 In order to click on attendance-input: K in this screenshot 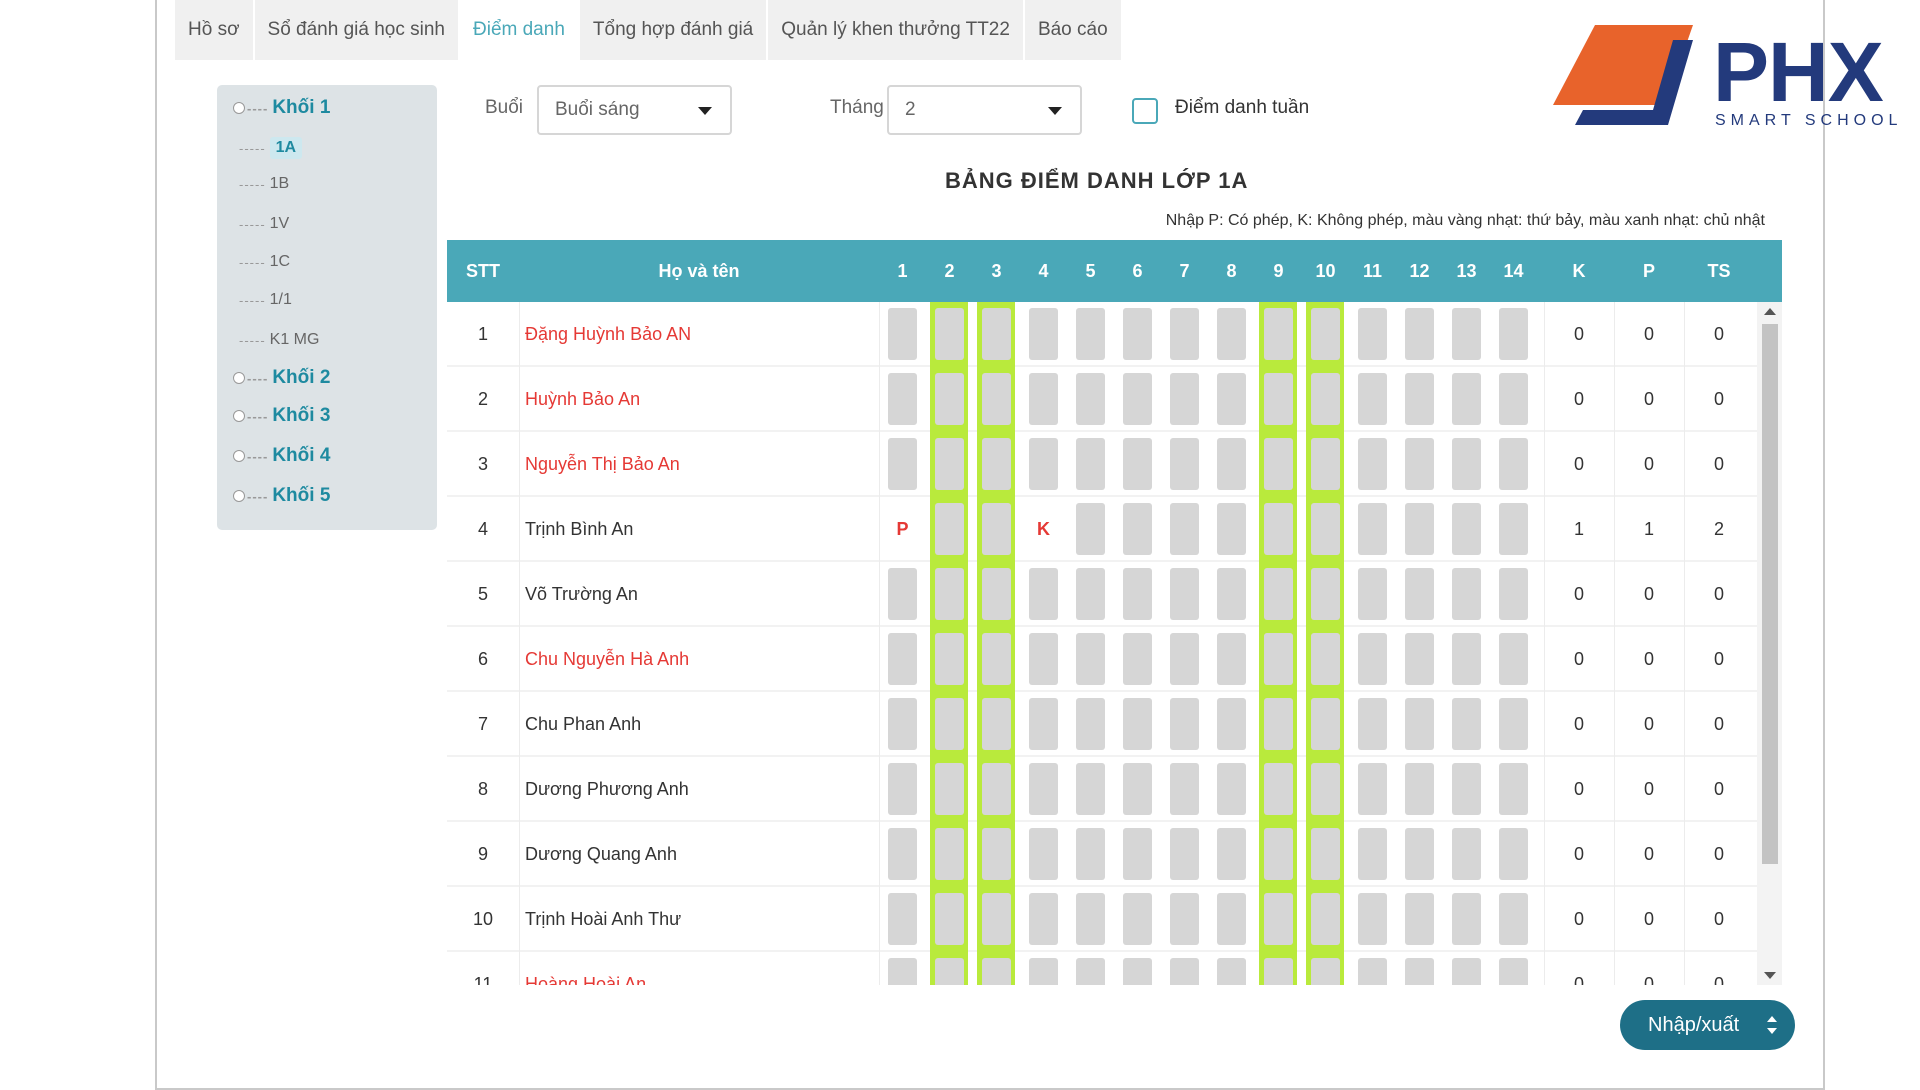, I will do `click(1043, 529)`.